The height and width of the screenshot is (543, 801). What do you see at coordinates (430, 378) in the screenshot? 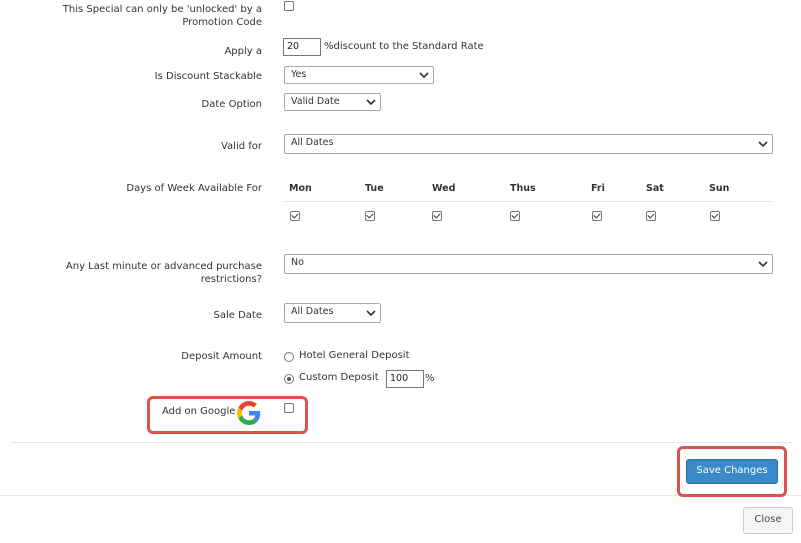
I see `custom-deposit-suffix: %` at bounding box center [430, 378].